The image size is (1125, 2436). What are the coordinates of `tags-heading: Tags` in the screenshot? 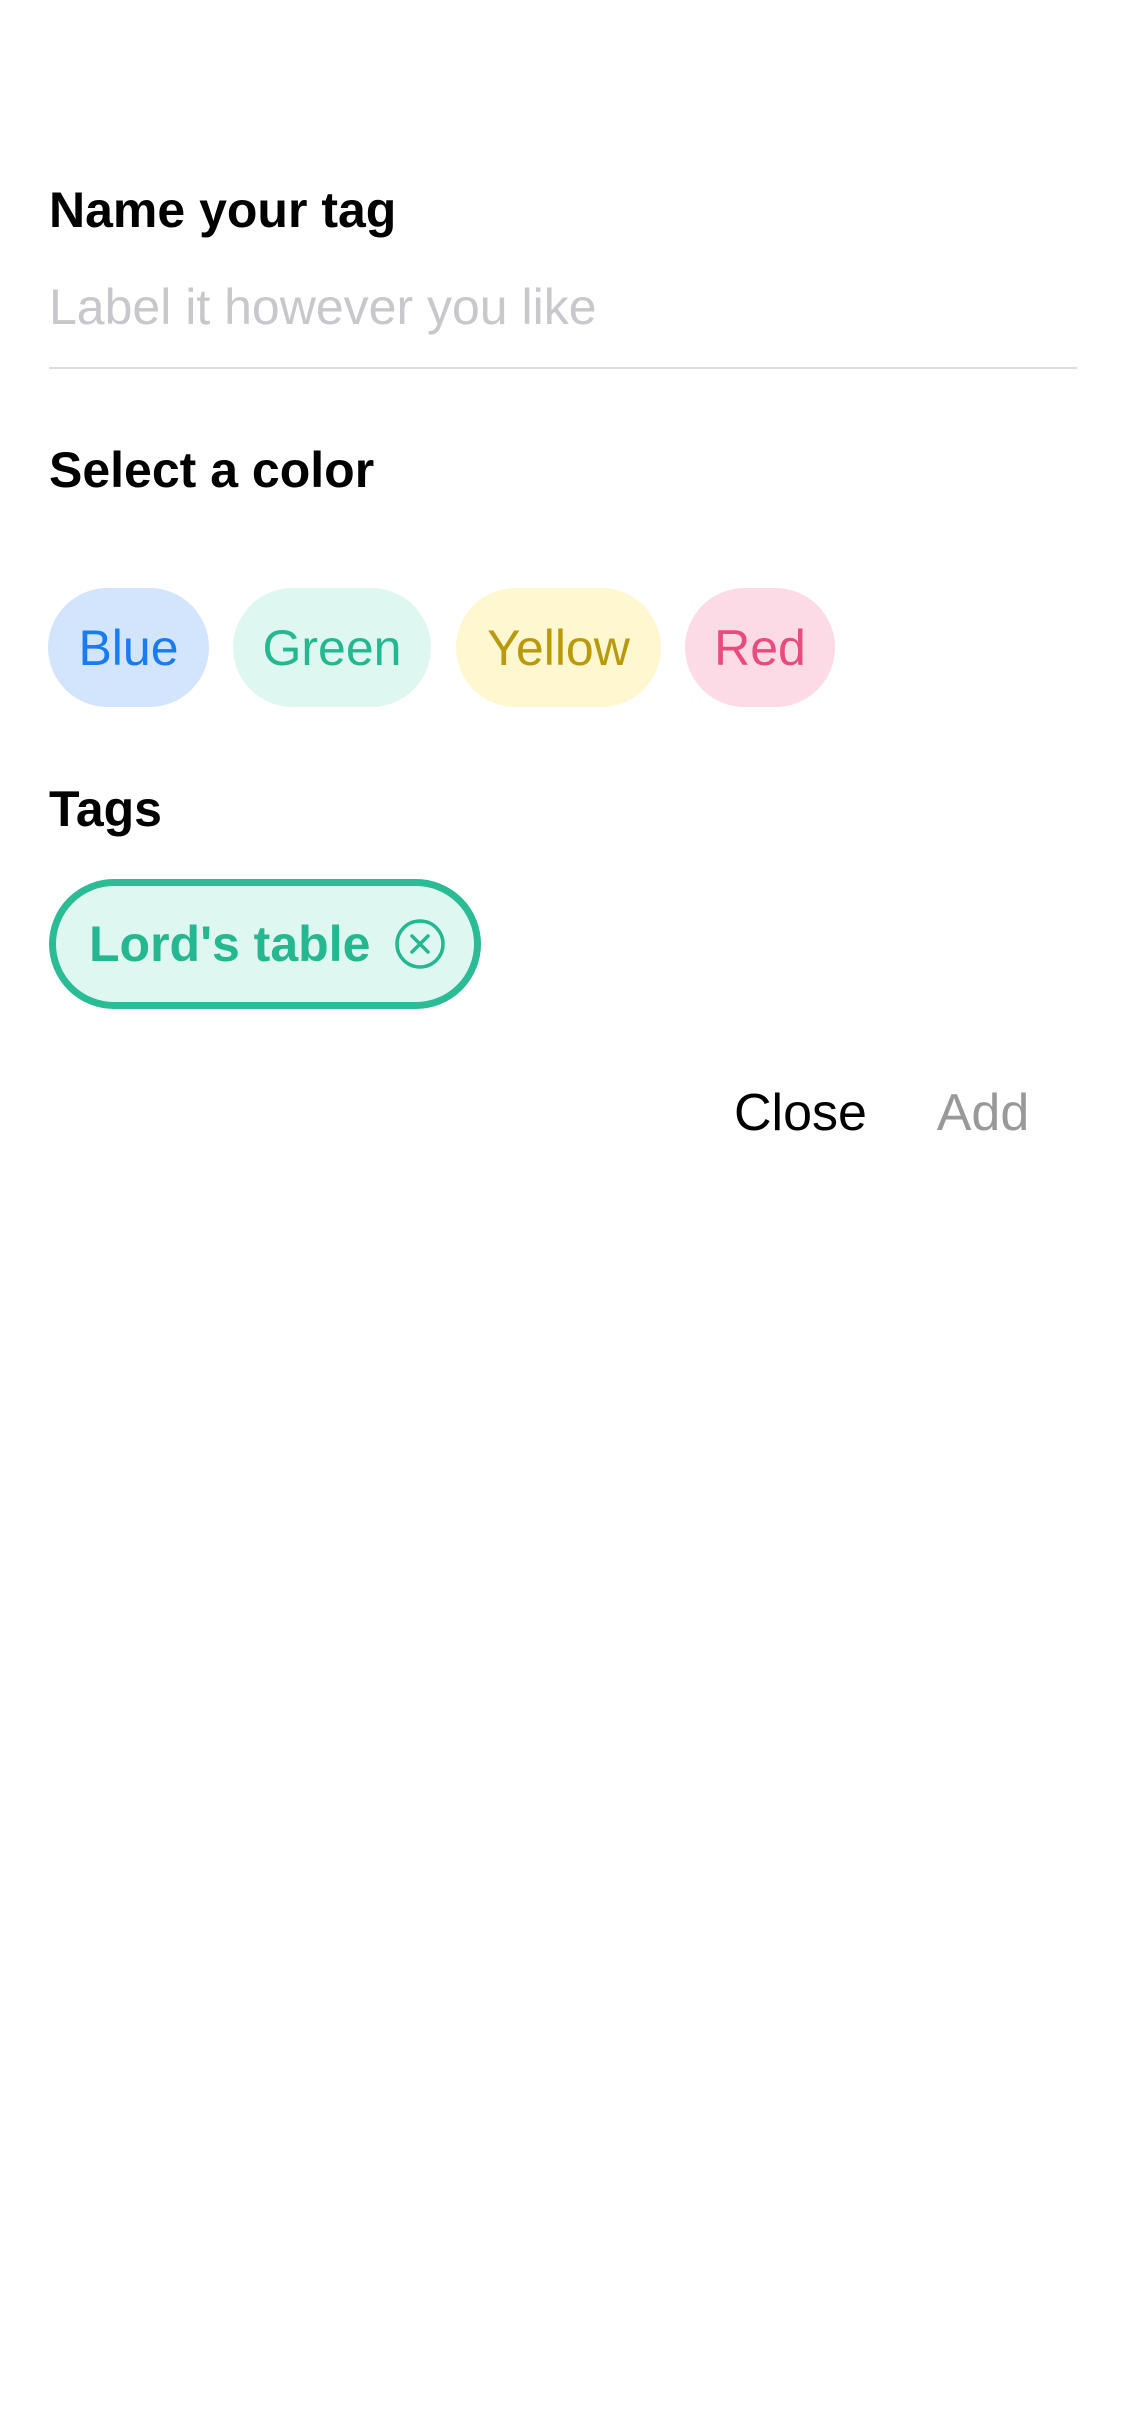 It's located at (105, 809).